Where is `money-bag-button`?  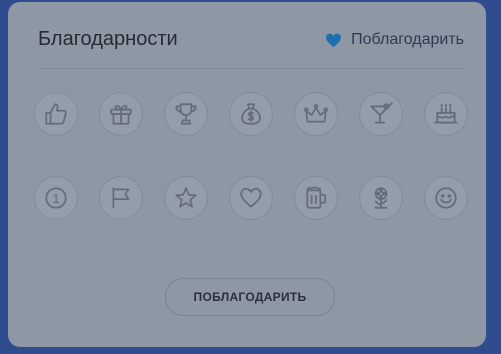
money-bag-button is located at coordinates (251, 114).